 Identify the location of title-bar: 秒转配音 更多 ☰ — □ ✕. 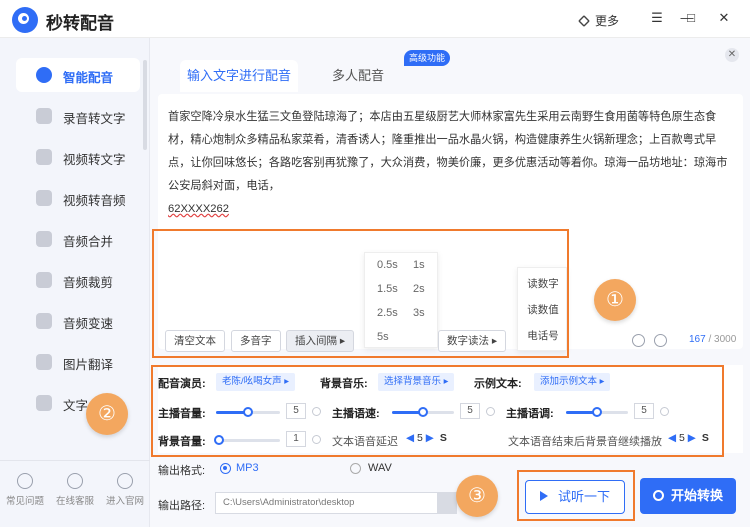
(375, 19).